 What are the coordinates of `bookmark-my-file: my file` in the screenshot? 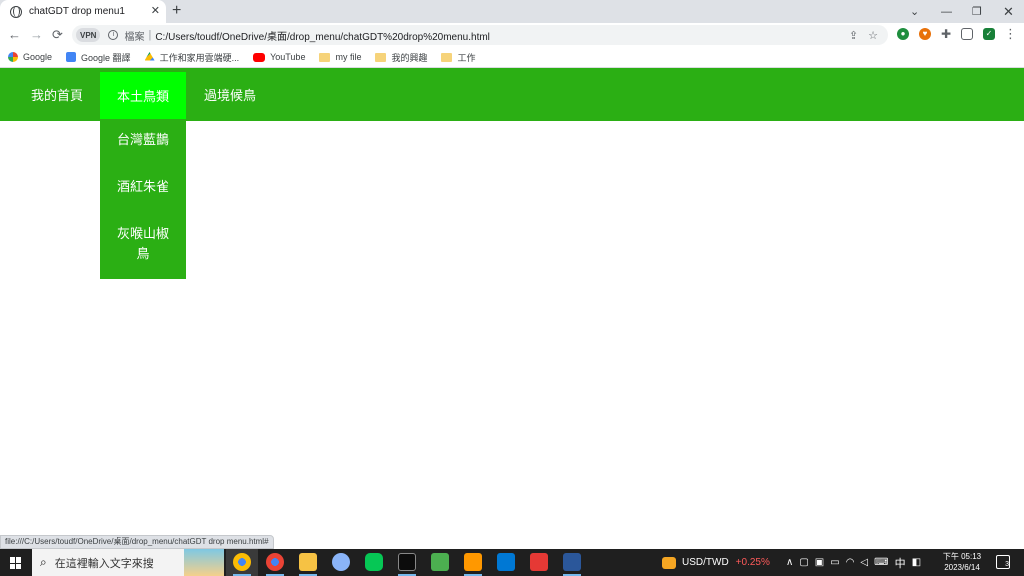 It's located at (340, 57).